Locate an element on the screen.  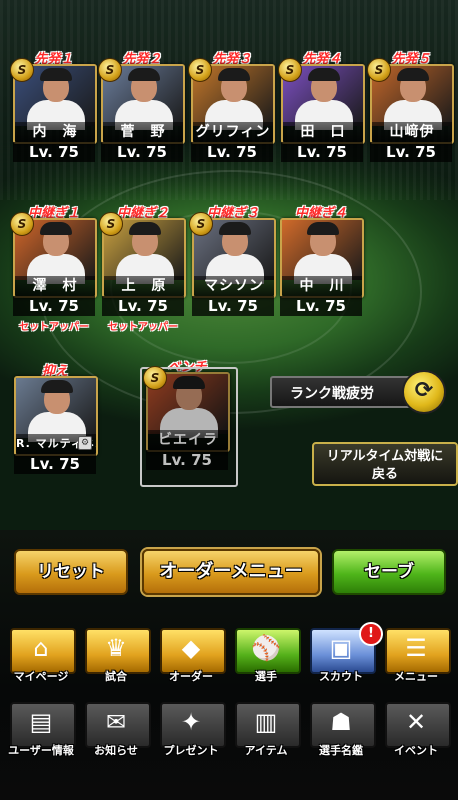
nav-item: ▣! スカウト is located at coordinates (343, 653).